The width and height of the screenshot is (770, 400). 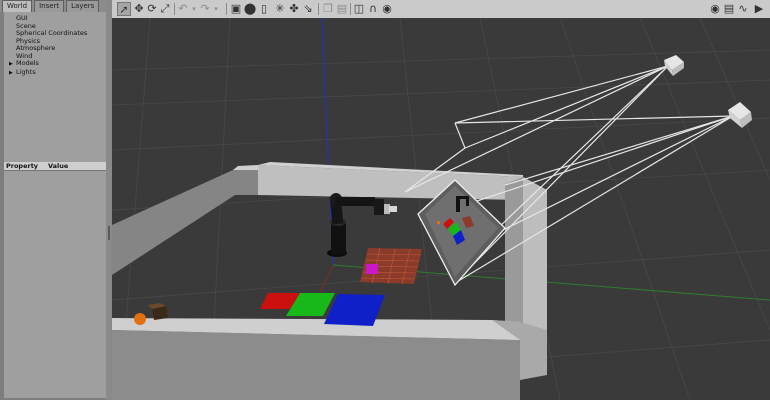 I want to click on record-video-button: ▶, so click(x=759, y=9).